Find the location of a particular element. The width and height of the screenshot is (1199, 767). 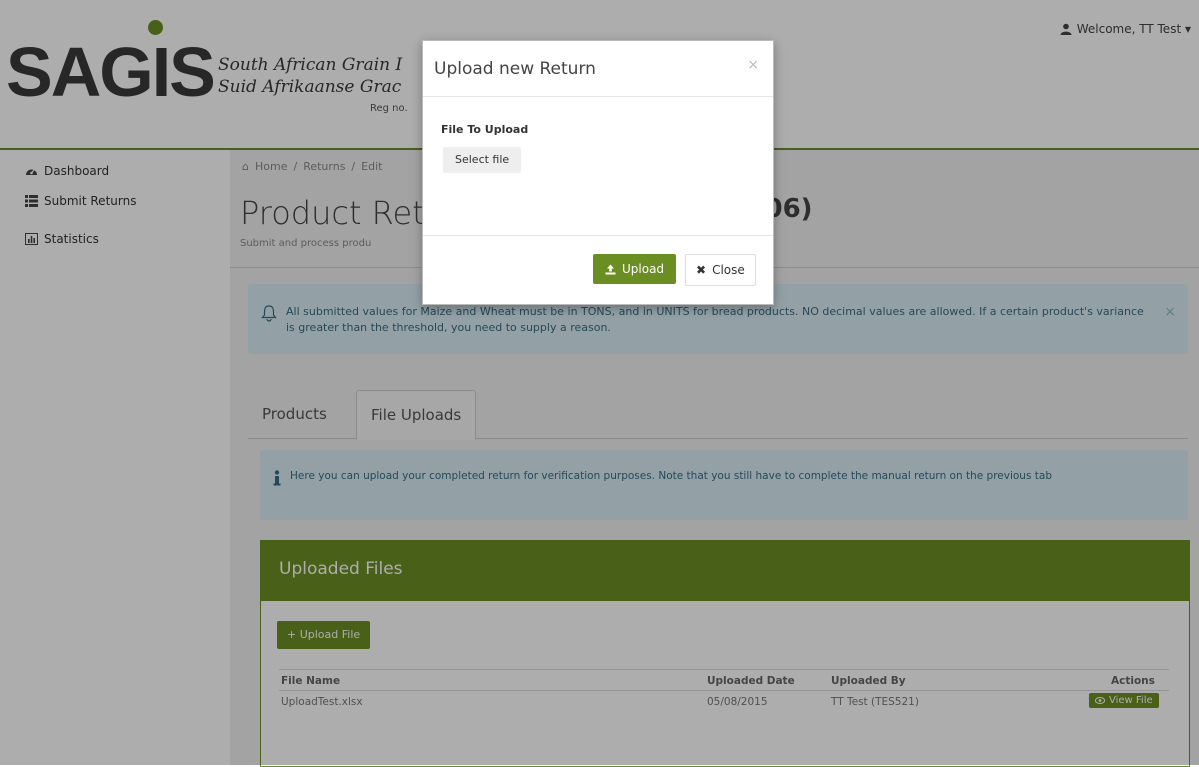

upload-button: Upload is located at coordinates (635, 269).